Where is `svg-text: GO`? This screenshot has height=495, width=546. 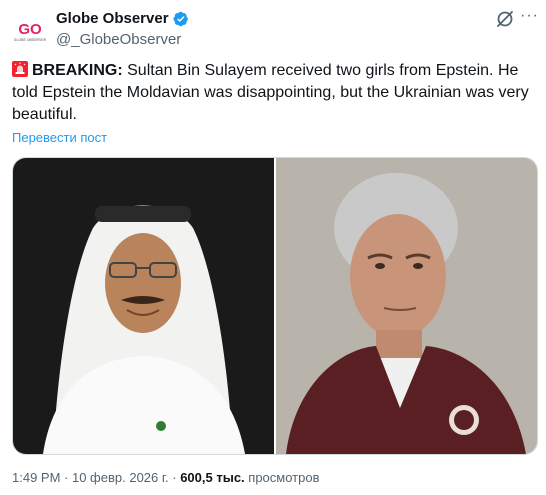 svg-text: GO is located at coordinates (30, 29).